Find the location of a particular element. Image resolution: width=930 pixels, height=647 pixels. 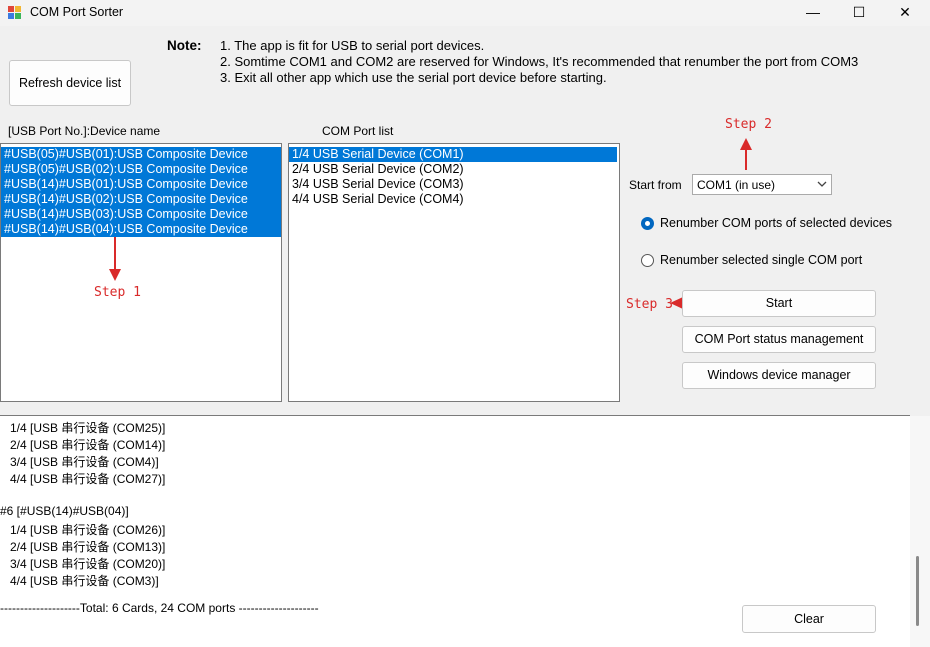

log-line: #6 [#USB(14)#USB(04)] is located at coordinates (64, 511).